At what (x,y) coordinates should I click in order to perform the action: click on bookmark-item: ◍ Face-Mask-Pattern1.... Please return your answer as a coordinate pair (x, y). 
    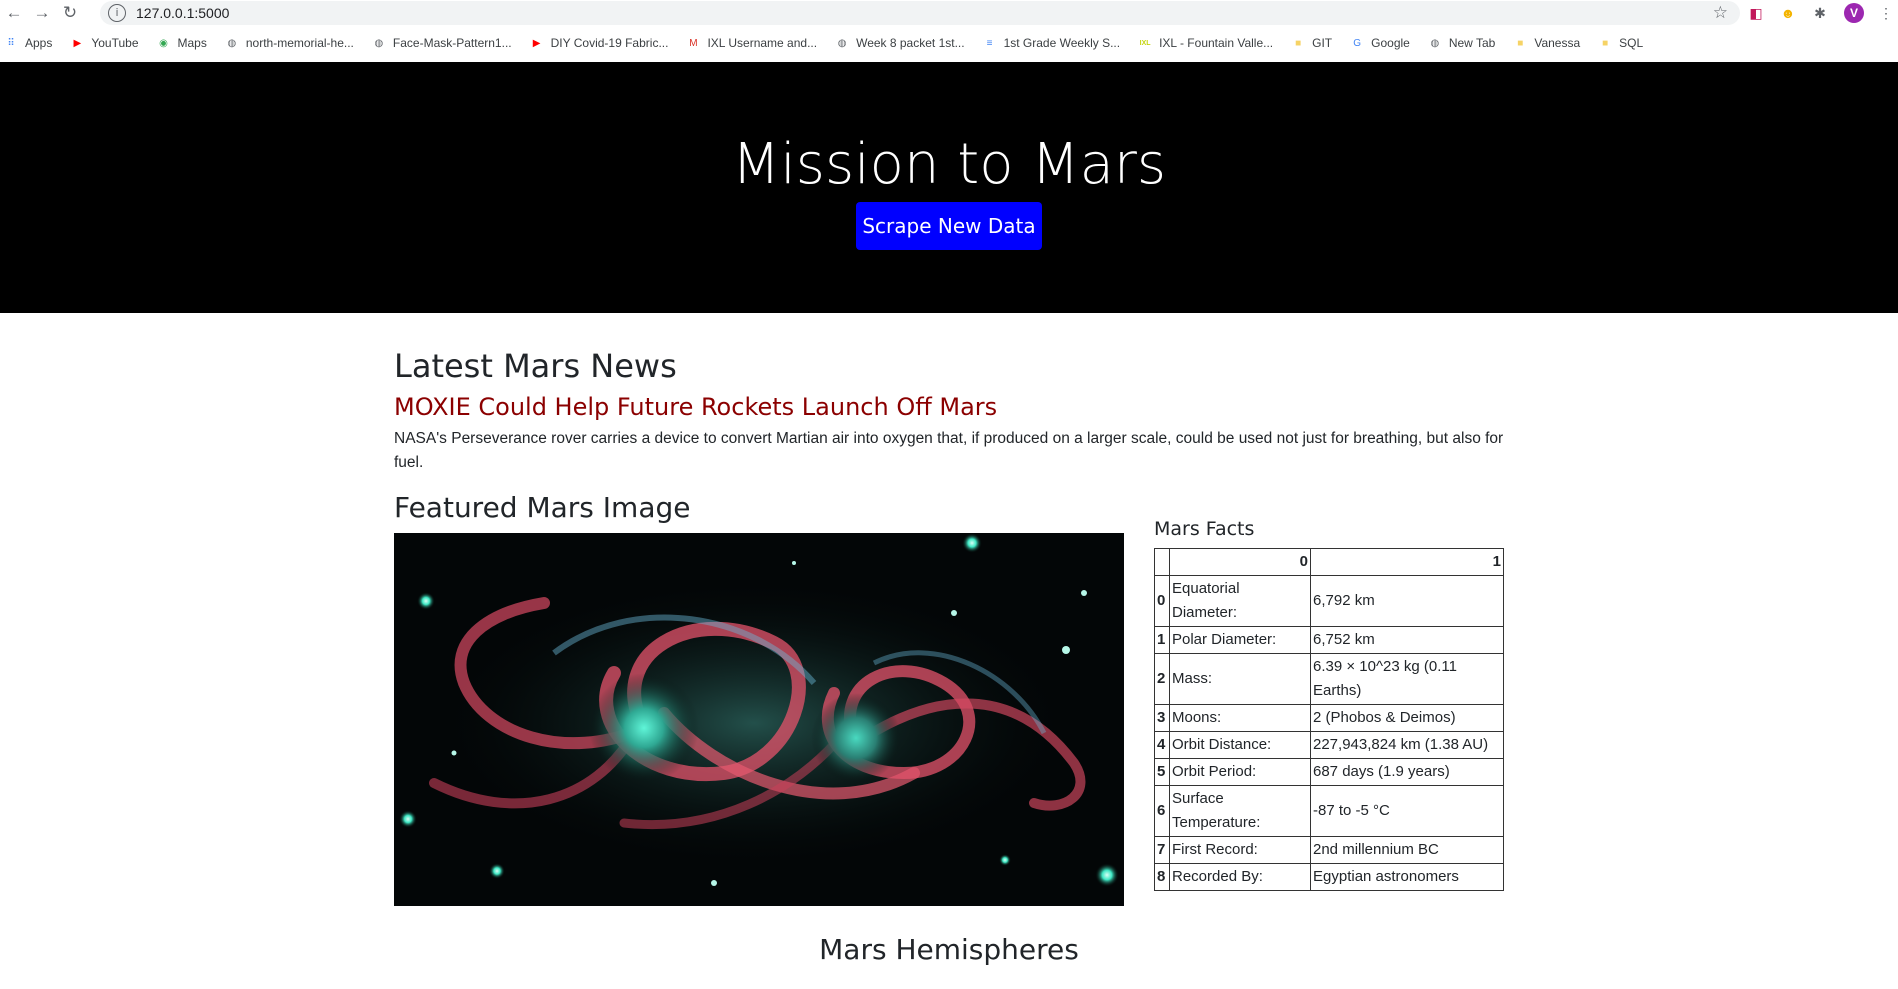
    Looking at the image, I should click on (442, 43).